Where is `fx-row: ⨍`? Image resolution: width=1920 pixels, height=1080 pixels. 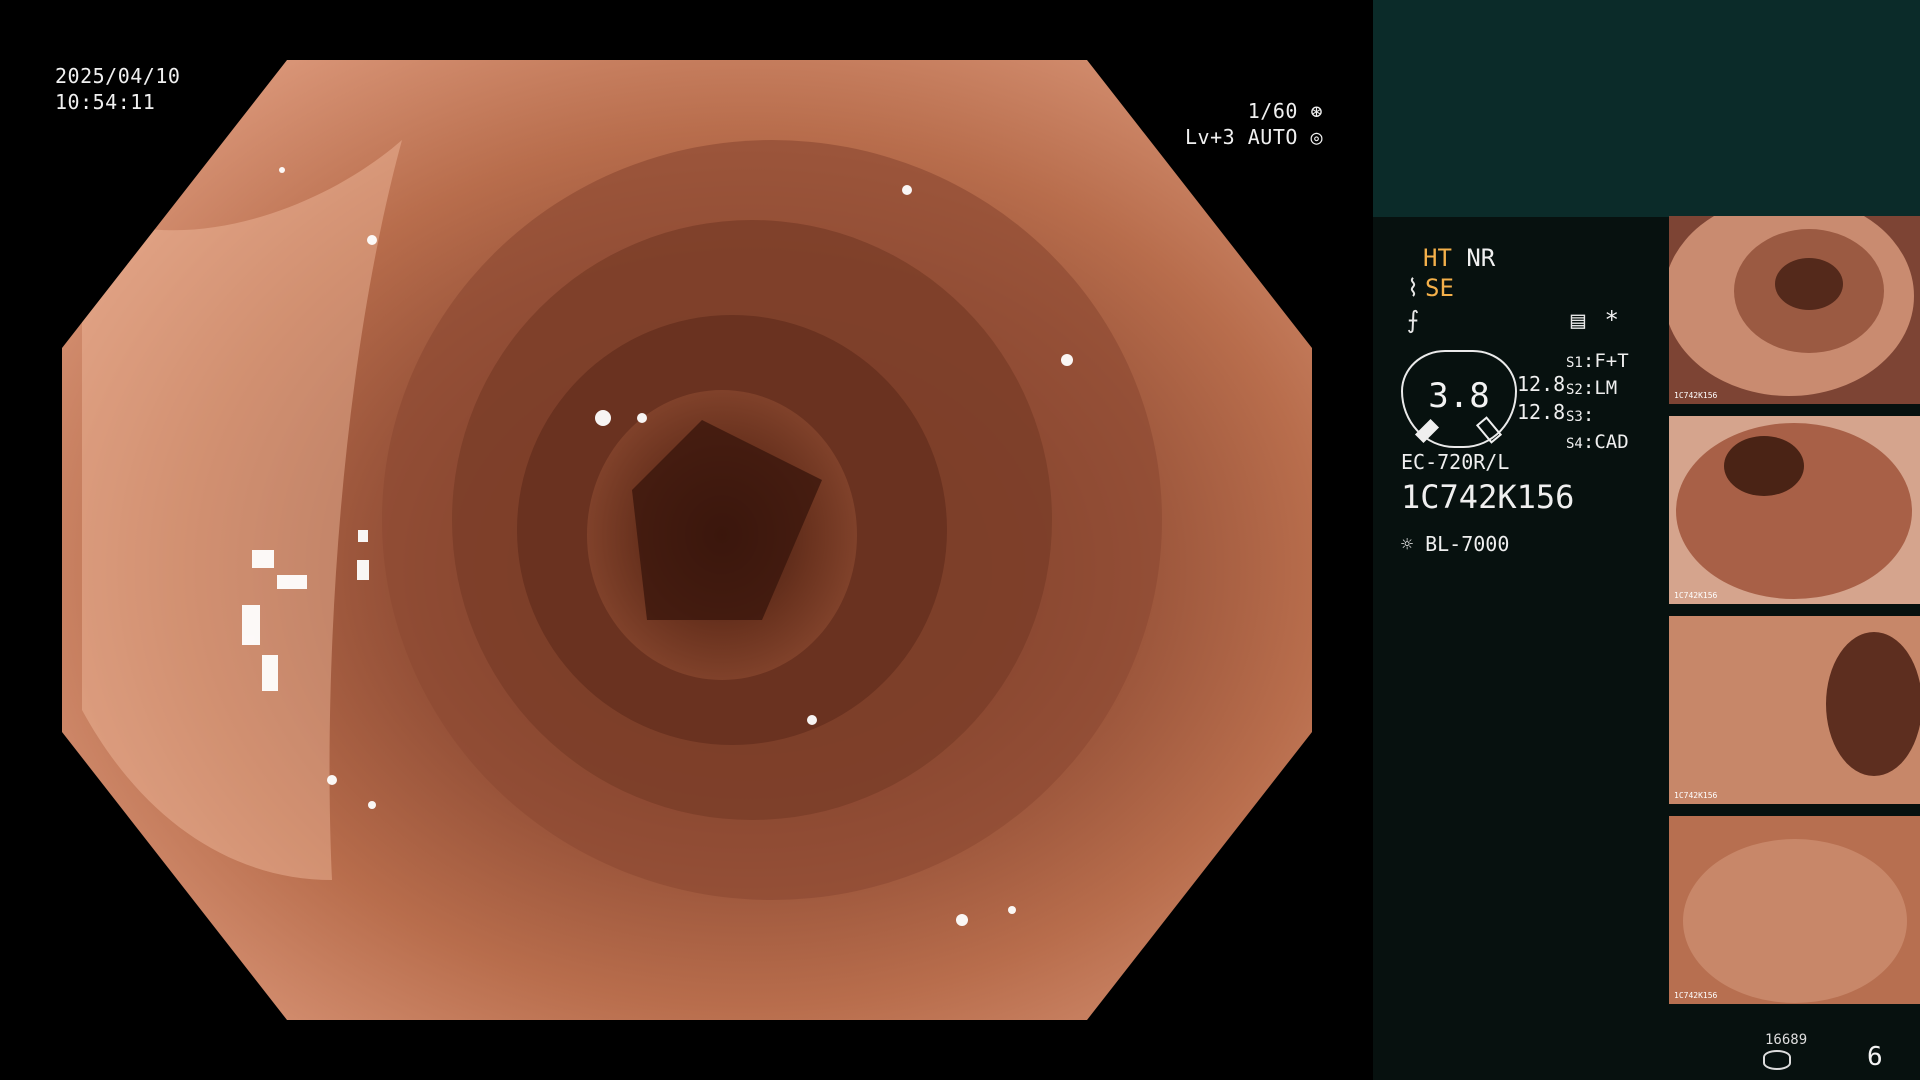
fx-row: ⨍ is located at coordinates (1413, 320).